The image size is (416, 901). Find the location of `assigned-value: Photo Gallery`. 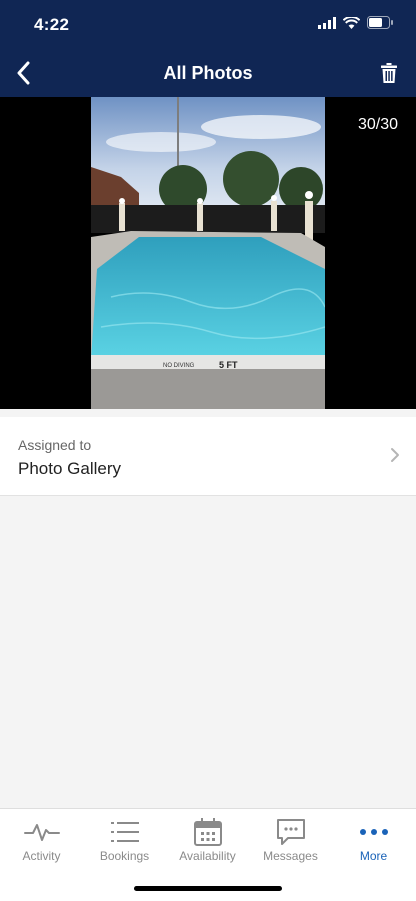

assigned-value: Photo Gallery is located at coordinates (69, 468).